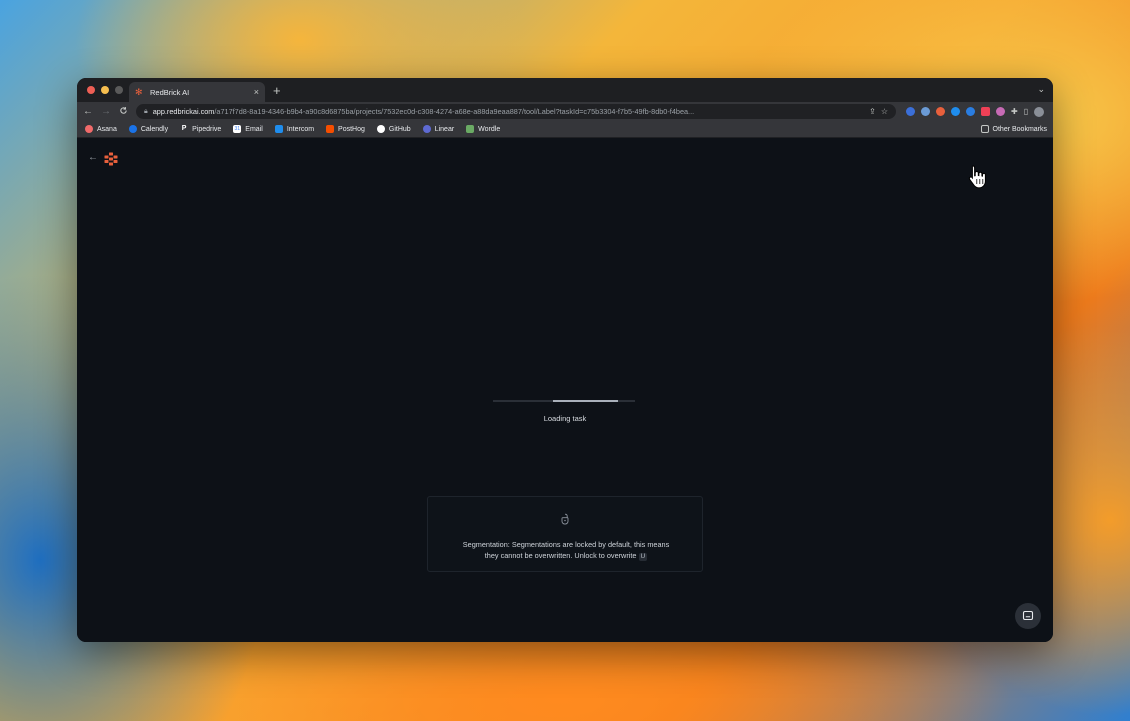  Describe the element at coordinates (925, 111) in the screenshot. I see `extension-2-icon` at that location.